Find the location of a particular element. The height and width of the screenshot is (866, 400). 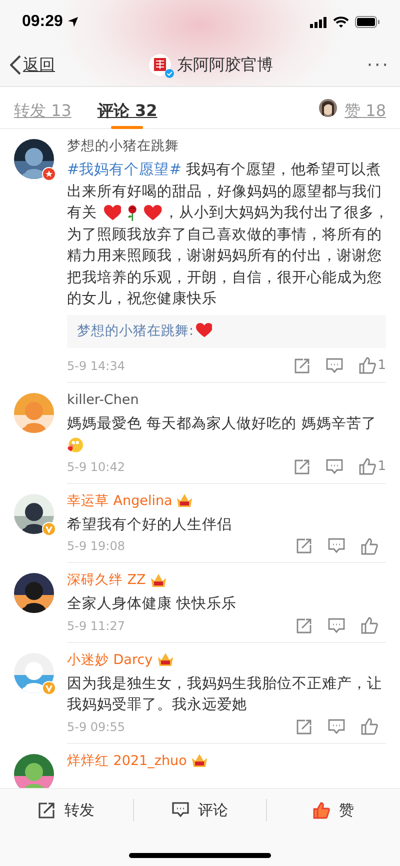

back-button: 返回 is located at coordinates (32, 65).